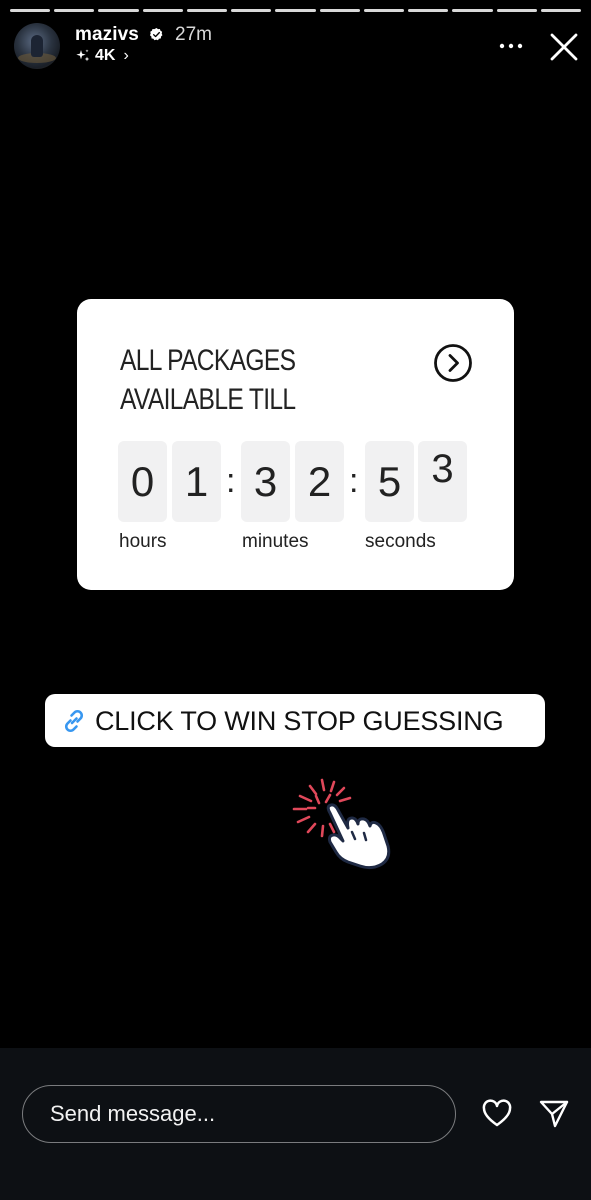 The width and height of the screenshot is (591, 1200). I want to click on sparkle-icon, so click(83, 55).